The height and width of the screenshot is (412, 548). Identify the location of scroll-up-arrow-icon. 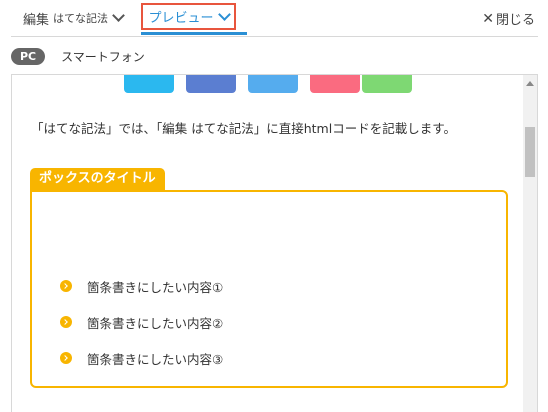
(530, 83).